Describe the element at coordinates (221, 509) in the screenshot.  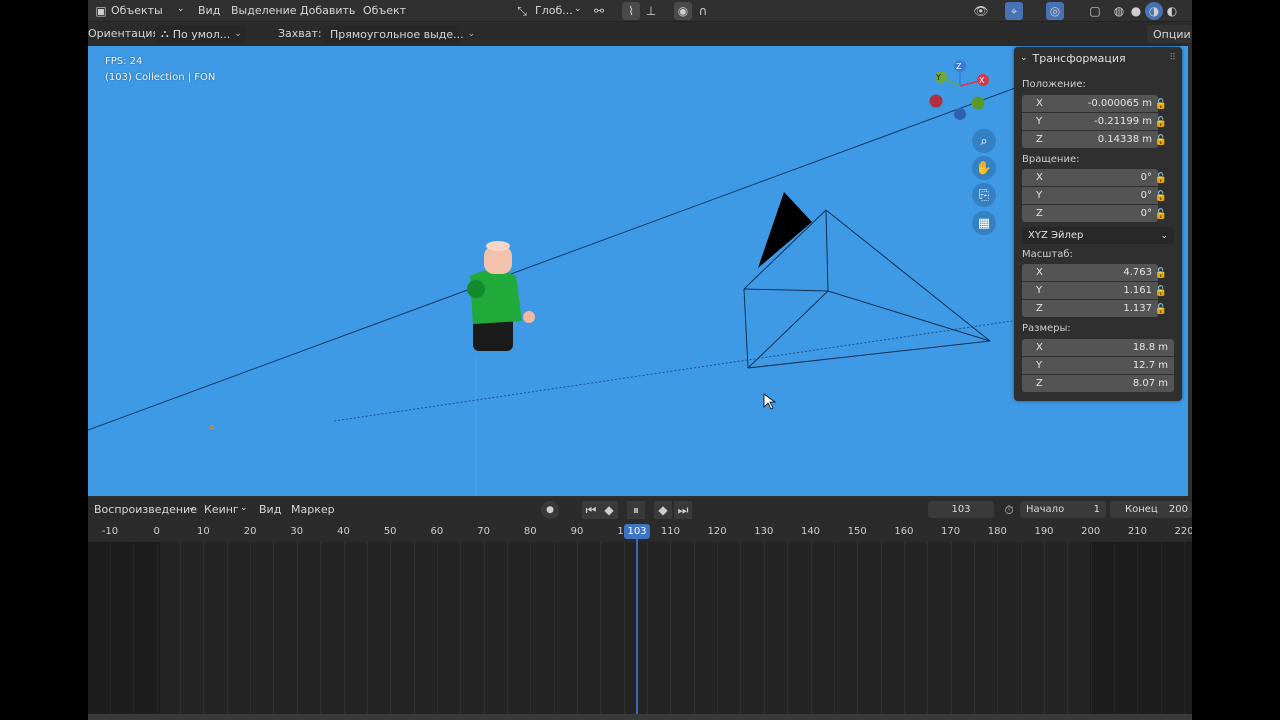
I see `menu-keying: Кеинг` at that location.